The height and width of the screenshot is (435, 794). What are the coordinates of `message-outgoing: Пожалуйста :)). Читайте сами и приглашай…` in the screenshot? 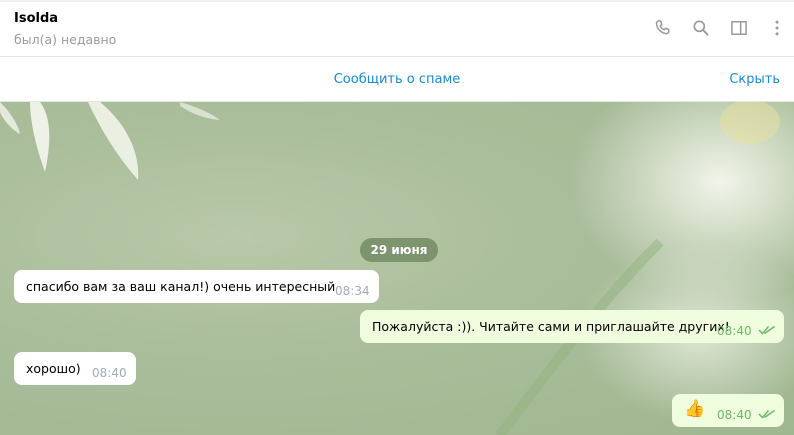 It's located at (572, 326).